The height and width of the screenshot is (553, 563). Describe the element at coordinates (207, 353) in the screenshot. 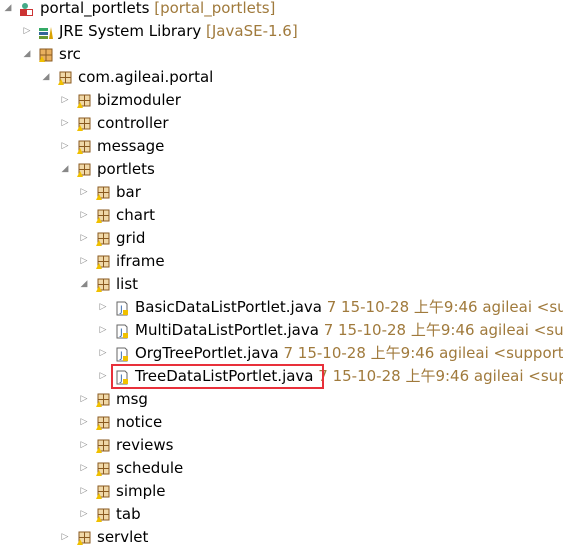

I see `tree-item-label: OrgTreePortlet.java` at that location.